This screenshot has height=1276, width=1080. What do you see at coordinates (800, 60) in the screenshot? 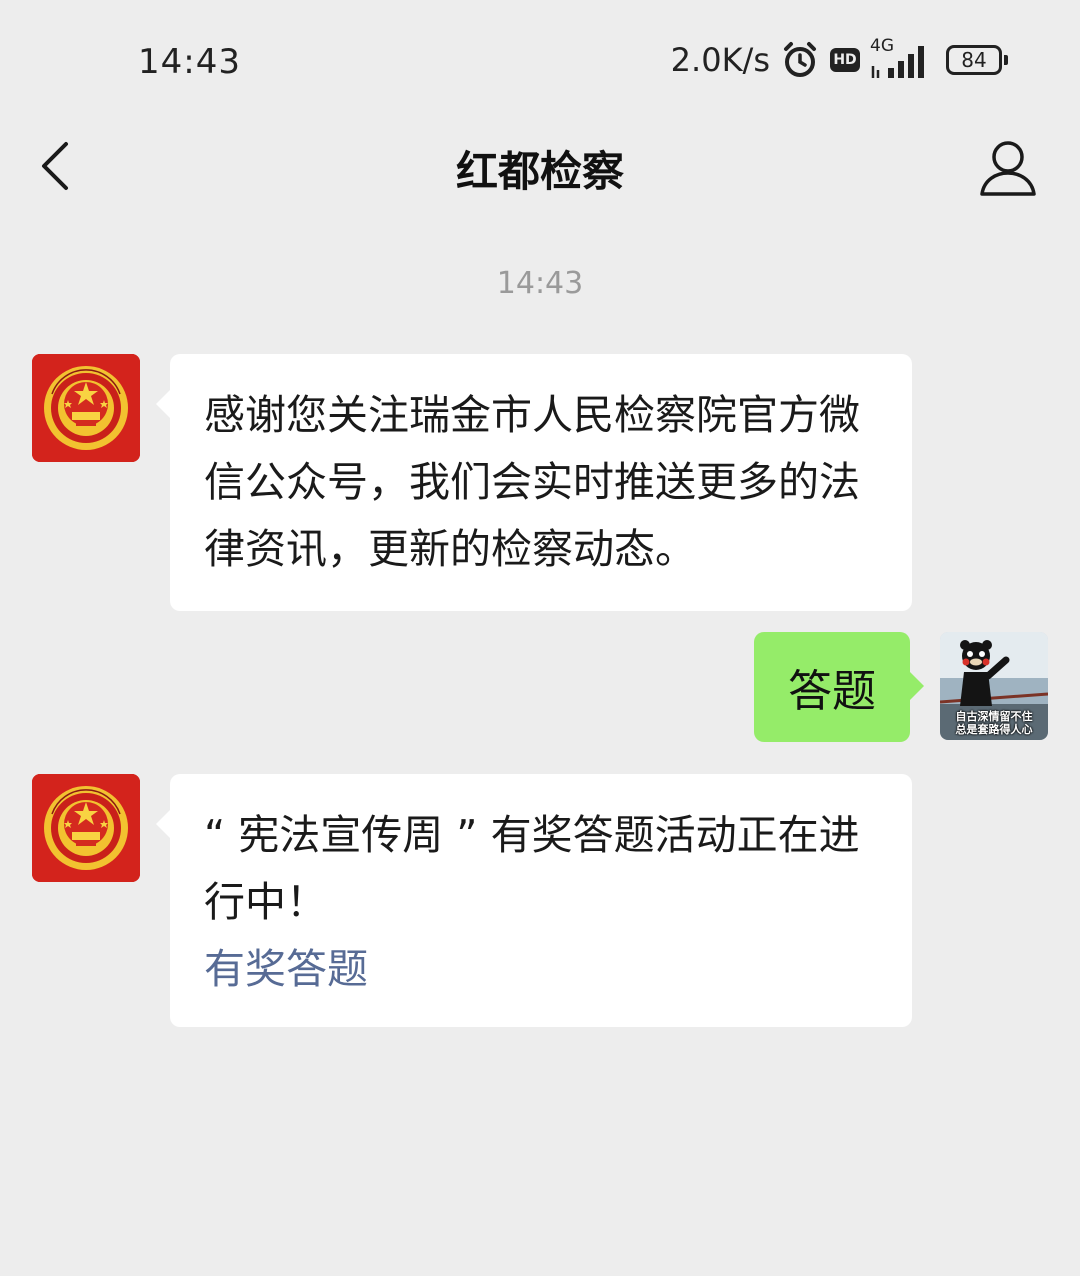
I see `alarm-icon` at bounding box center [800, 60].